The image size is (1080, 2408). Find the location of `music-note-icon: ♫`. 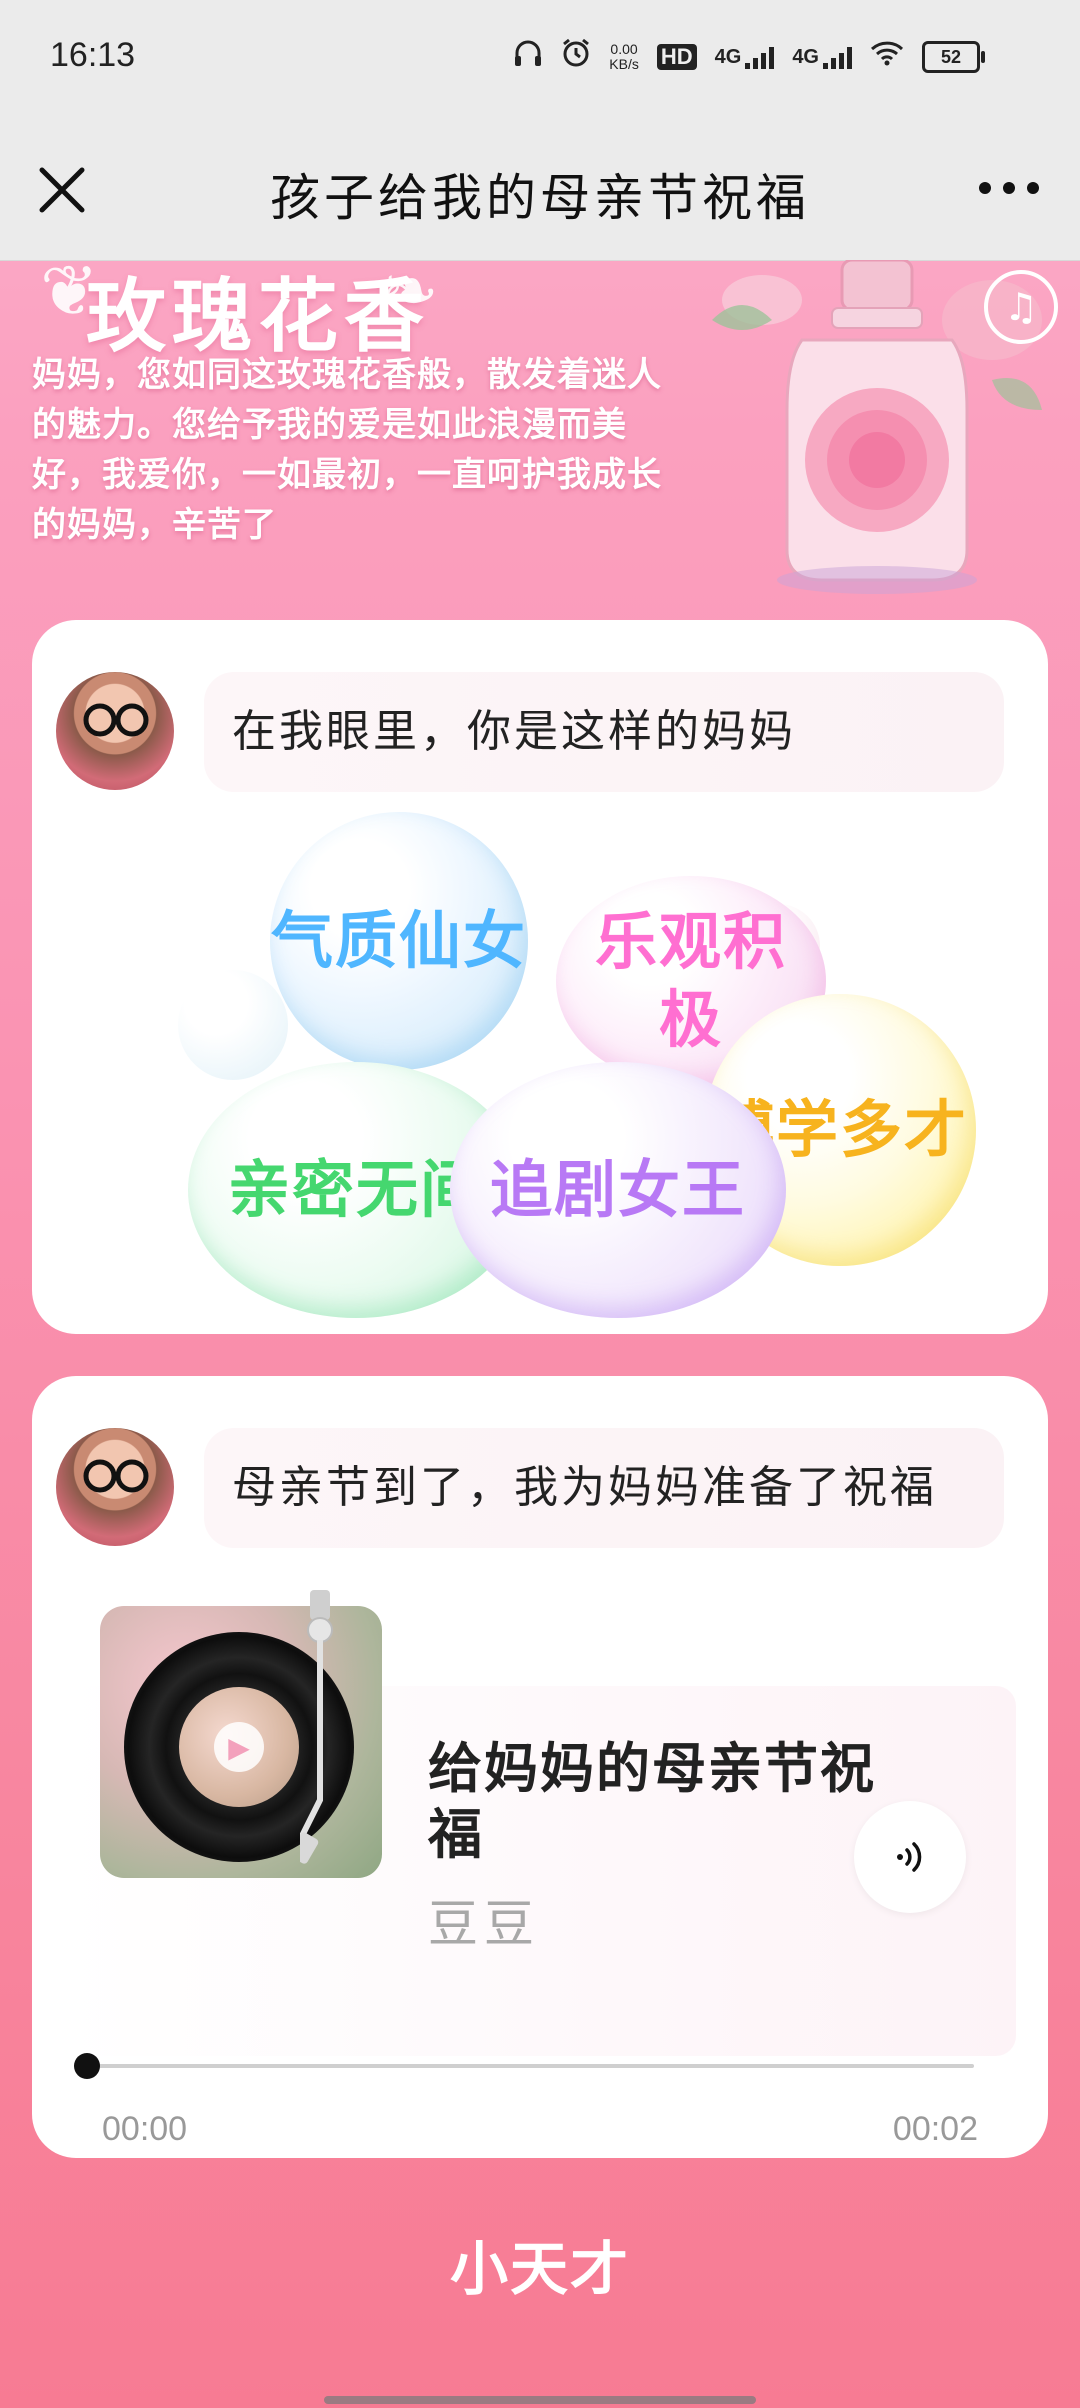

music-note-icon: ♫ is located at coordinates (1021, 307).